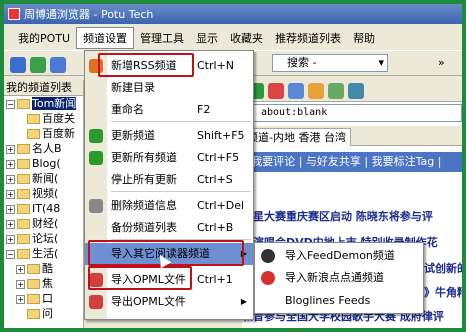 This screenshot has height=332, width=466. I want to click on submenu-item: 导入FeedDemon频道, so click(339, 256).